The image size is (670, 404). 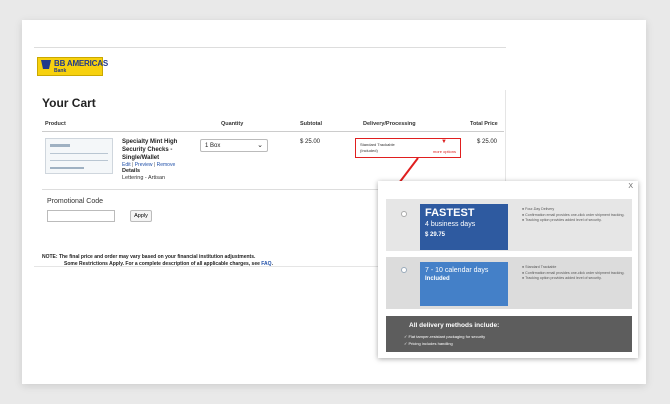 I want to click on divider, so click(x=270, y=47).